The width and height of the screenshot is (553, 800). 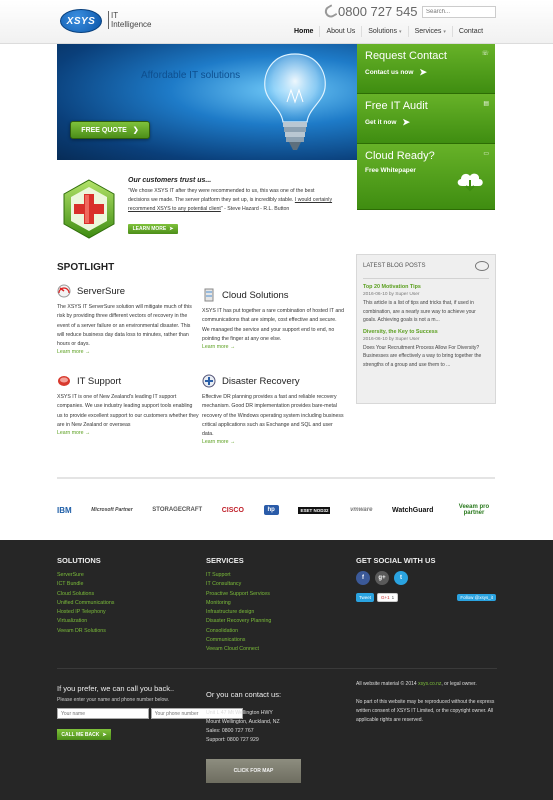 I want to click on tweet-label: Tweet, so click(x=365, y=597).